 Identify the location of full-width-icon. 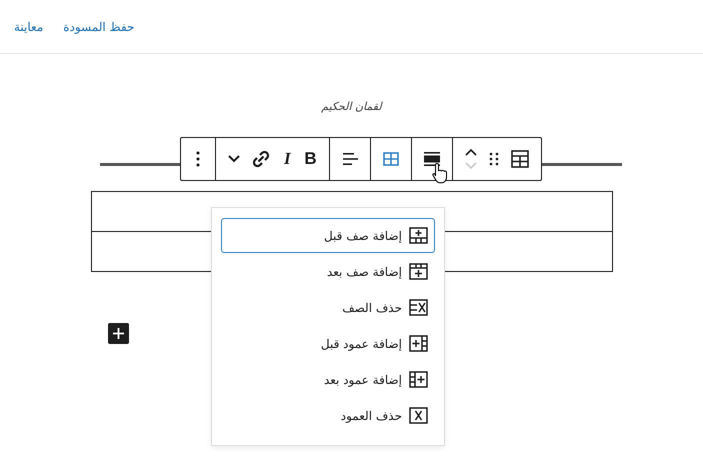
(432, 159).